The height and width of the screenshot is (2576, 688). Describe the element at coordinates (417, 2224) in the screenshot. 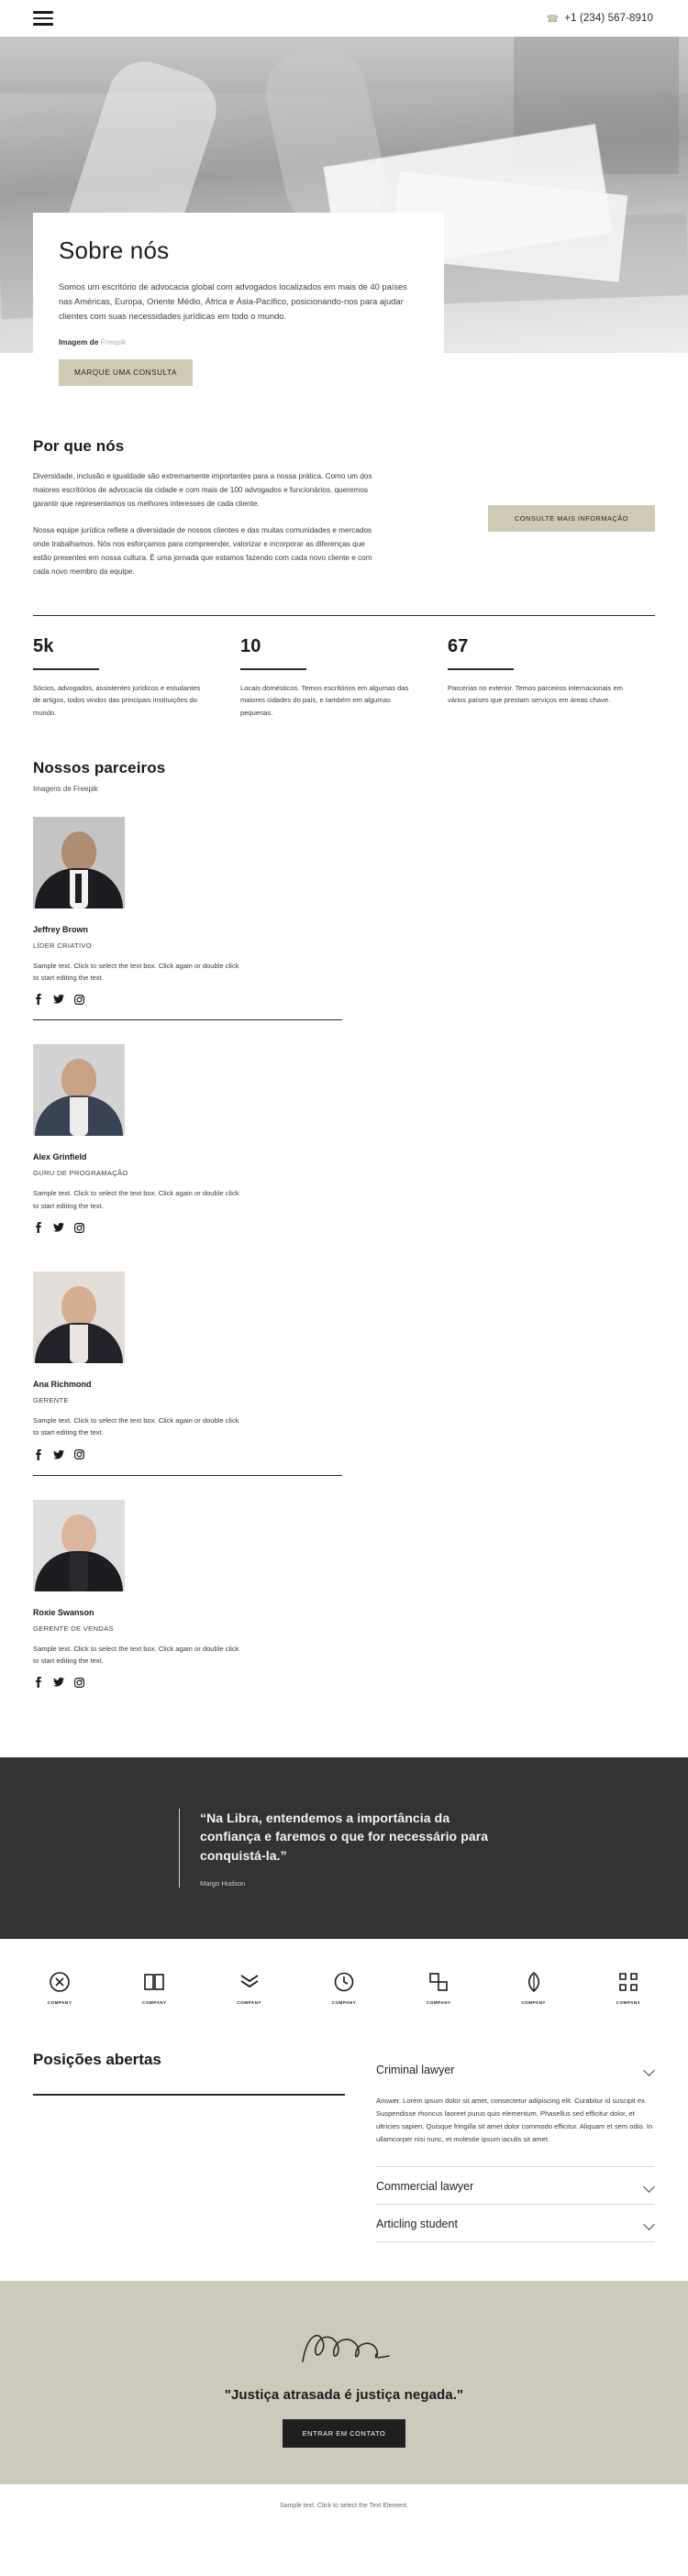

I see `accordion-title: Articling student` at that location.